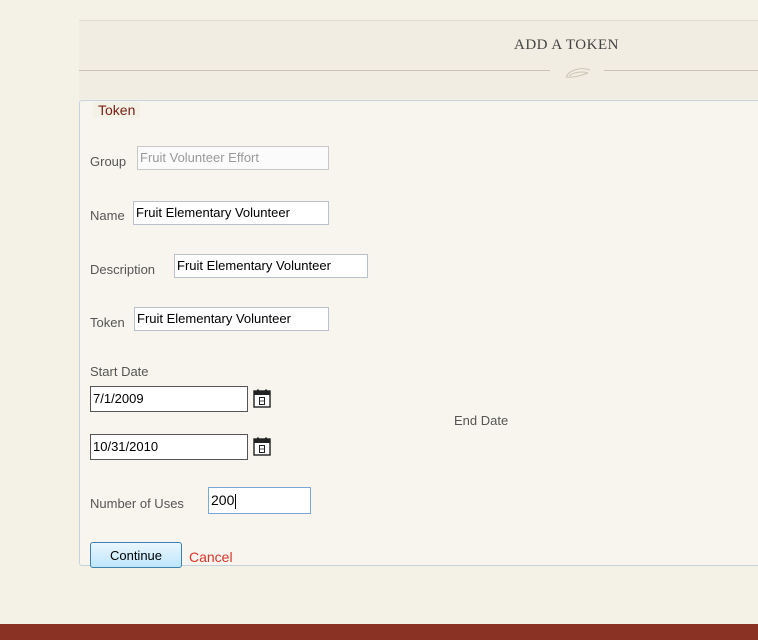 The width and height of the screenshot is (758, 640). Describe the element at coordinates (271, 266) in the screenshot. I see `description-field: Fruit Elementary Volunteer` at that location.